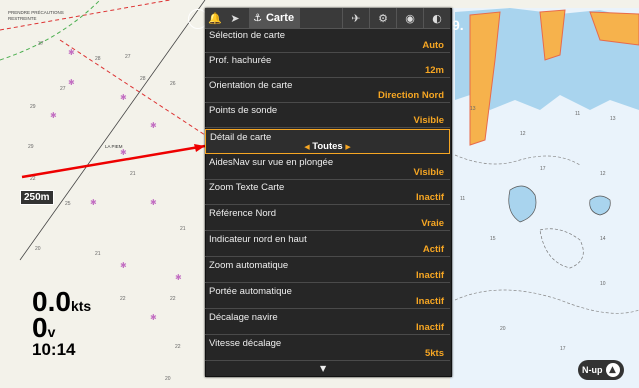 The image size is (639, 388). I want to click on scale-indicator: 250m, so click(37, 197).